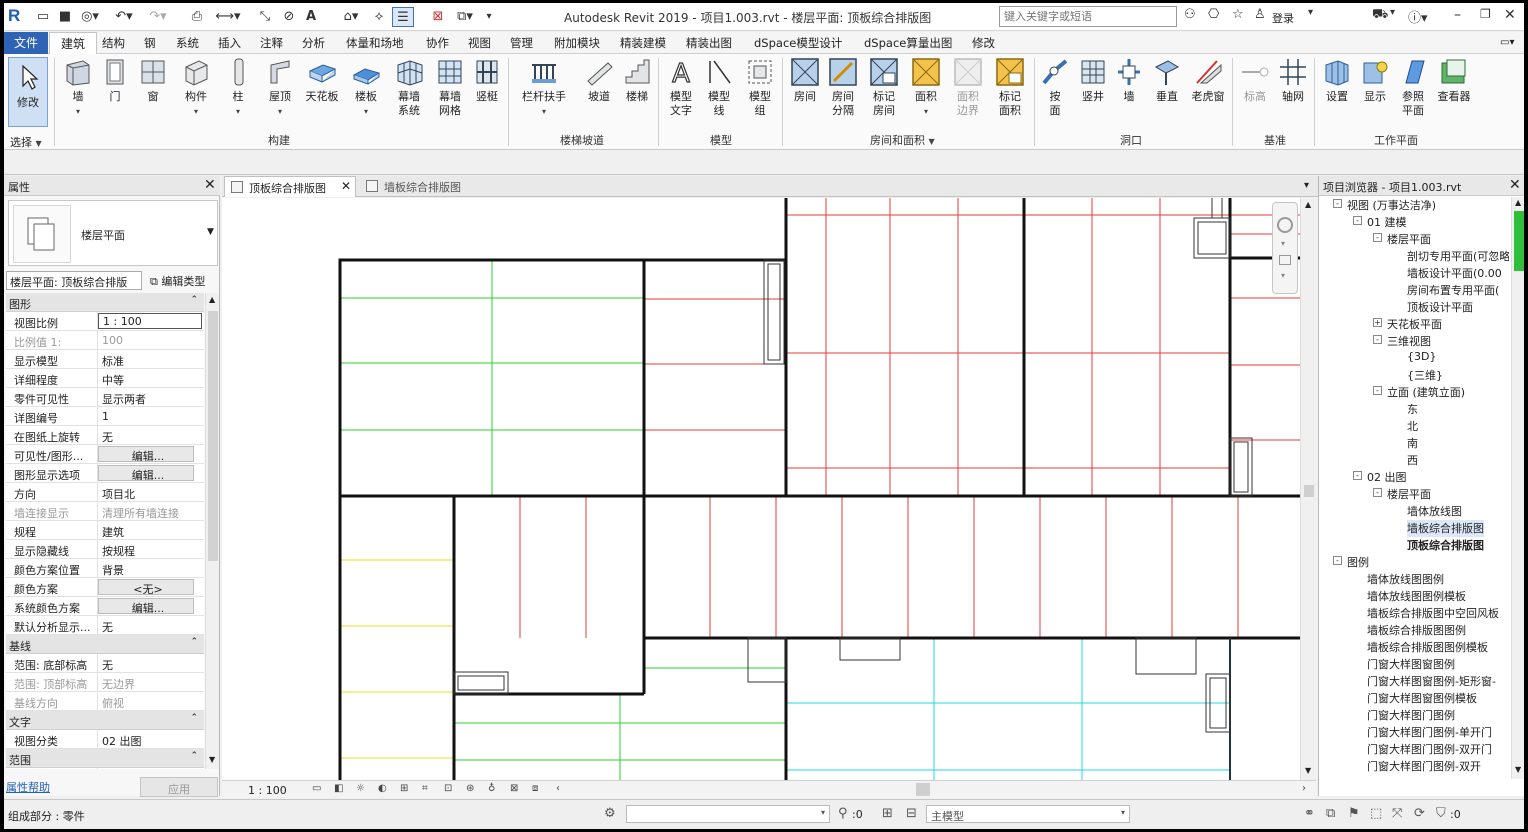 The height and width of the screenshot is (832, 1528). What do you see at coordinates (437, 43) in the screenshot?
I see `tab-collaborate: 协作` at bounding box center [437, 43].